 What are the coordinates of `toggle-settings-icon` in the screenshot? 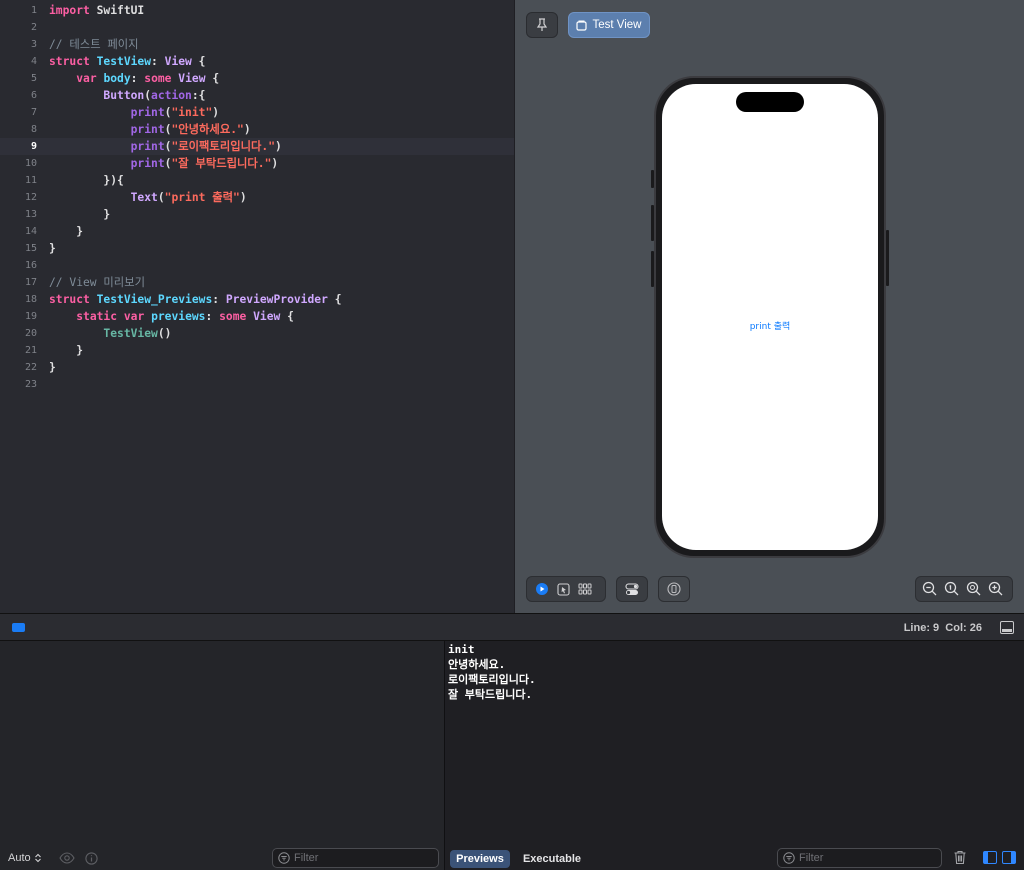 It's located at (632, 588).